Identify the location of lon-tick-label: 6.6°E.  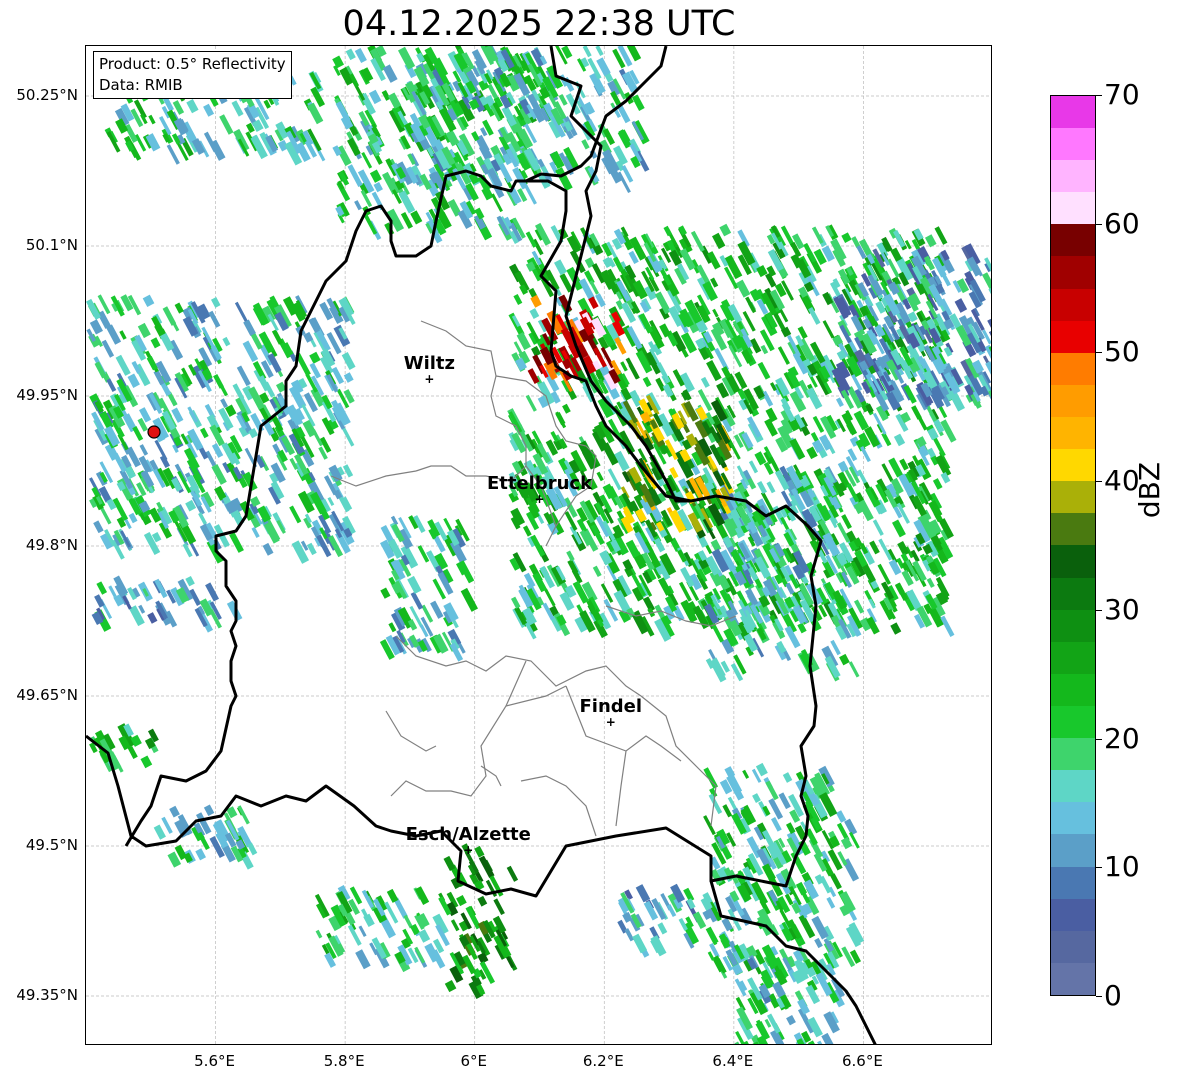
(862, 1061).